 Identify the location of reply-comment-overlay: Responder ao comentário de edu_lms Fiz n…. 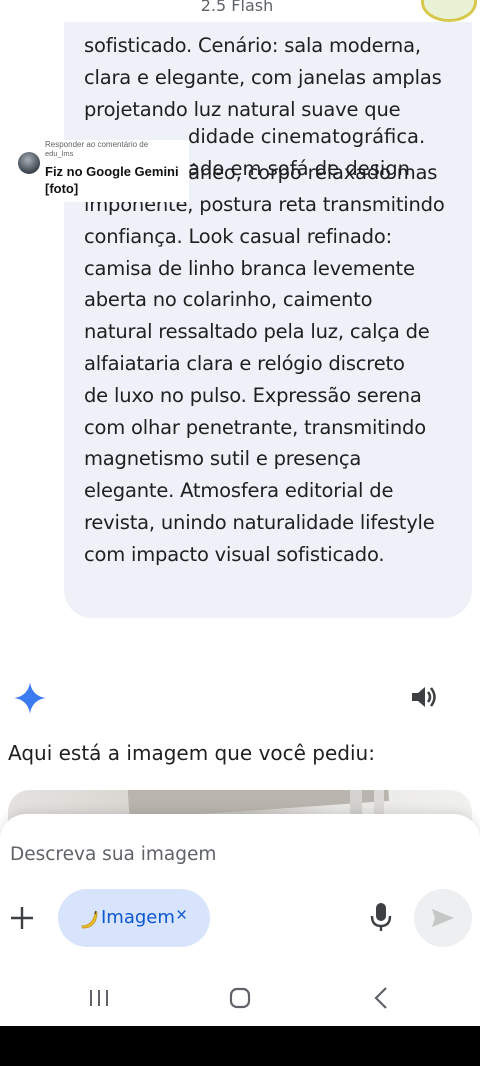
(98, 171).